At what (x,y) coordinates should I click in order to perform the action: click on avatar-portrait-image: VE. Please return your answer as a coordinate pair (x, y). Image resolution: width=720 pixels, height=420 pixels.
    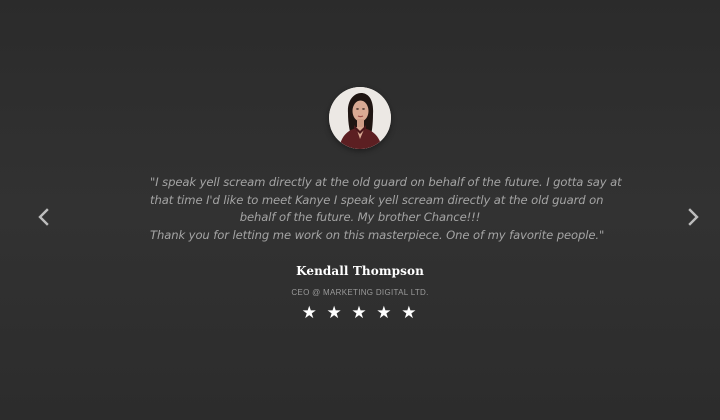
    Looking at the image, I should click on (360, 118).